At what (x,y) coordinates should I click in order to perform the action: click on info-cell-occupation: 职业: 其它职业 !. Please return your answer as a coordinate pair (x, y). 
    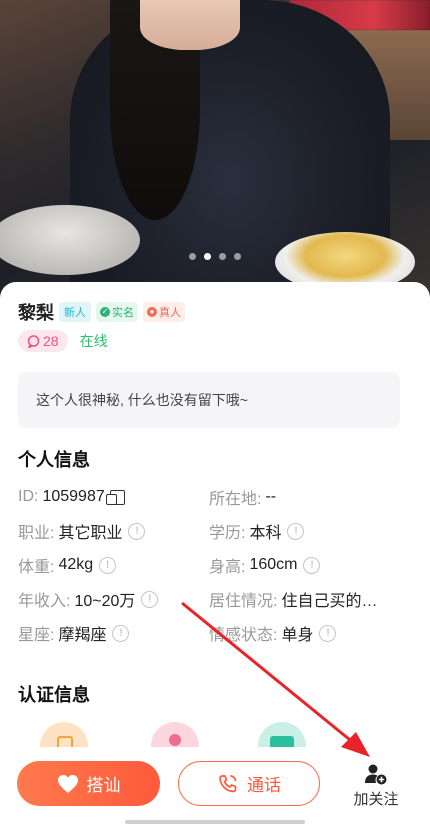
    Looking at the image, I should click on (113, 531).